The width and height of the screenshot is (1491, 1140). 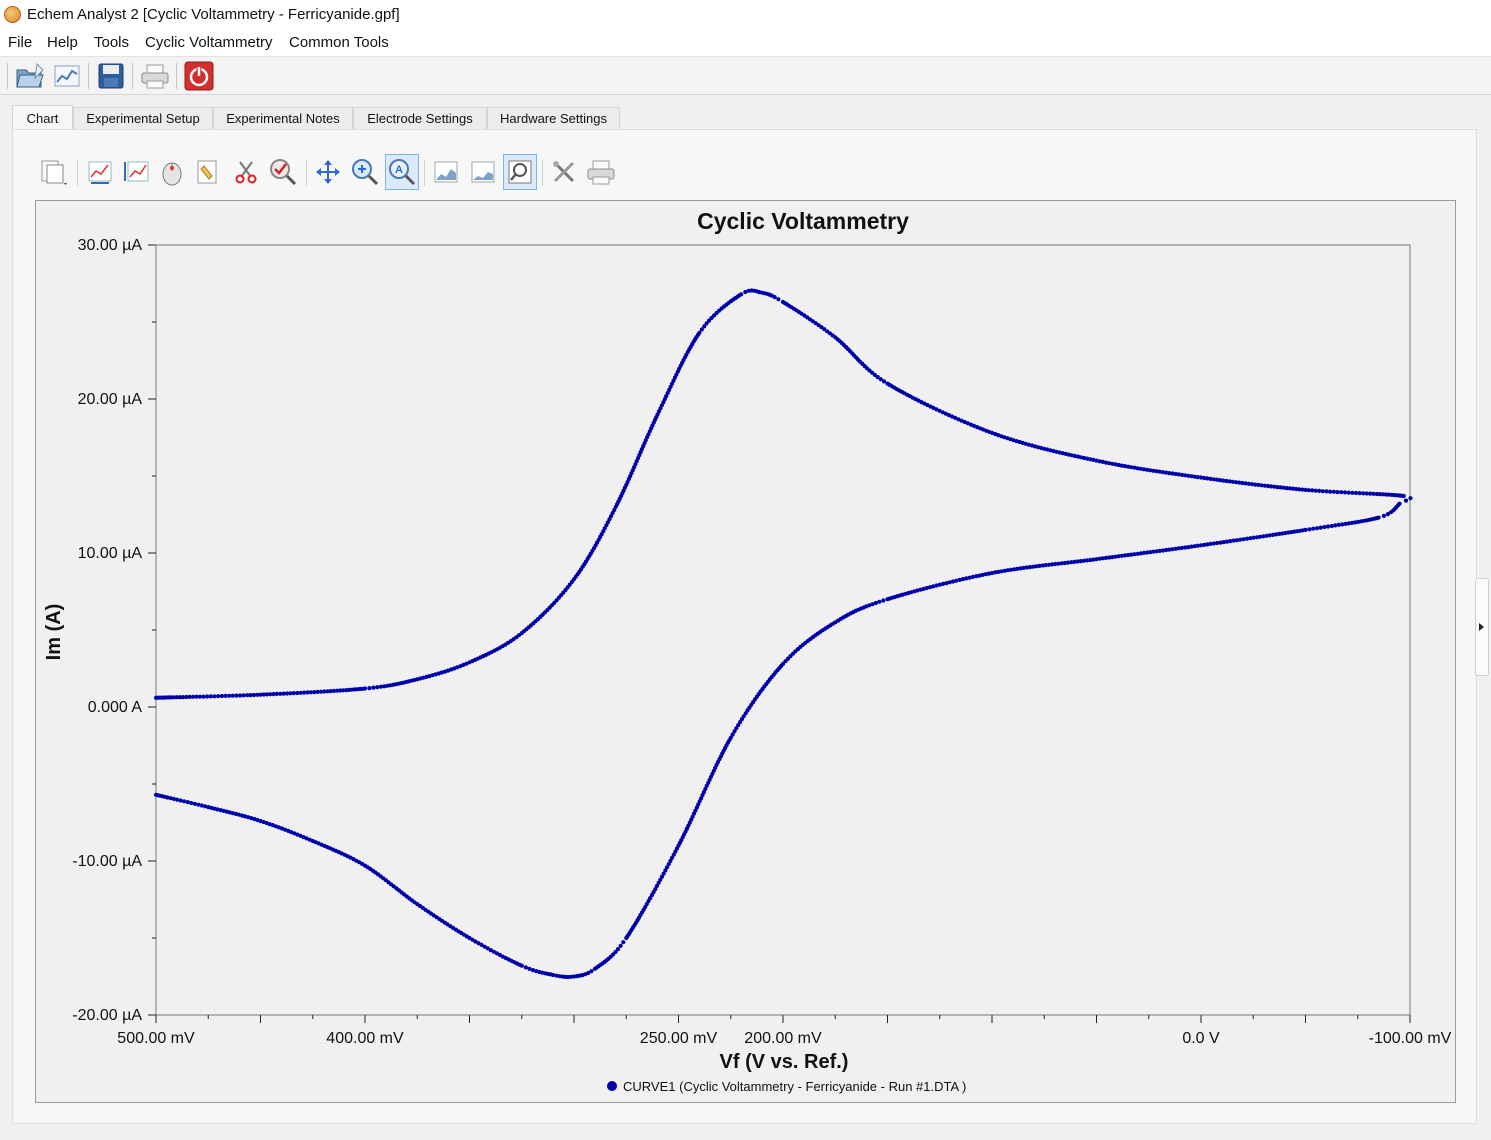 What do you see at coordinates (399, 170) in the screenshot?
I see `svg-text: A` at bounding box center [399, 170].